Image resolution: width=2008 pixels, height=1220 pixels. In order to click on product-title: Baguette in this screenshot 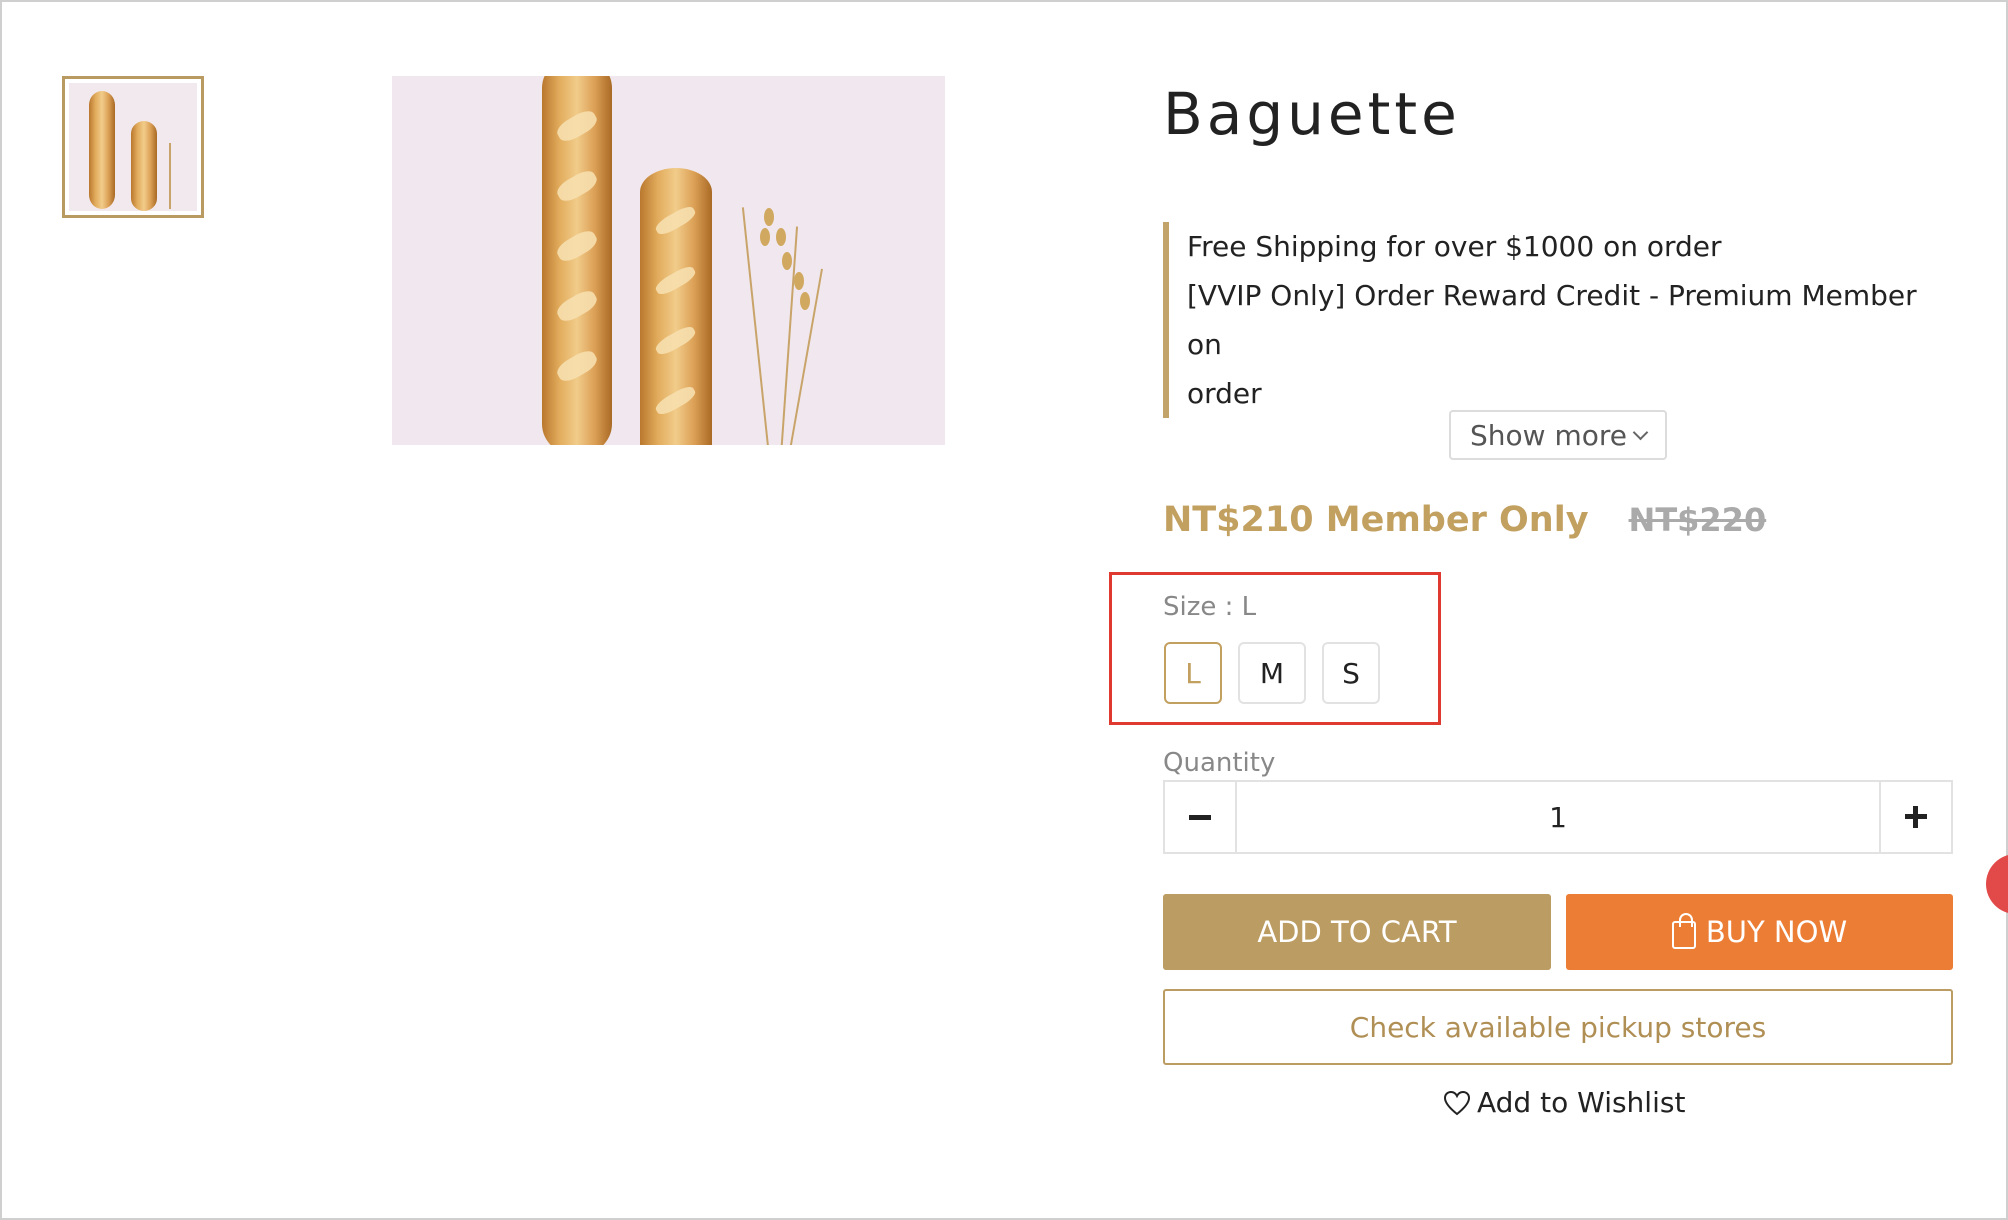, I will do `click(1312, 114)`.